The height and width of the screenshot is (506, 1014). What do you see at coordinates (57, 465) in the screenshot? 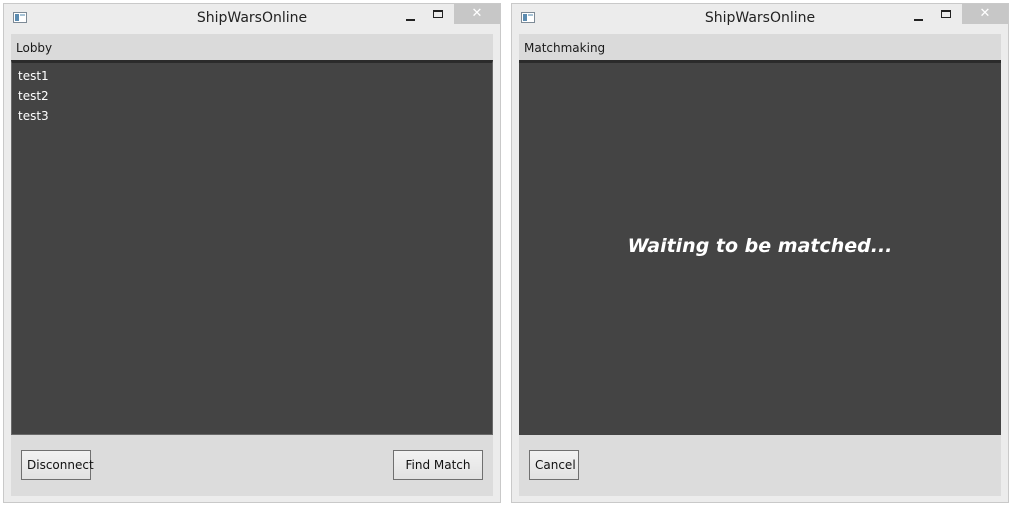
I see `disconnect-button: Disconnect` at bounding box center [57, 465].